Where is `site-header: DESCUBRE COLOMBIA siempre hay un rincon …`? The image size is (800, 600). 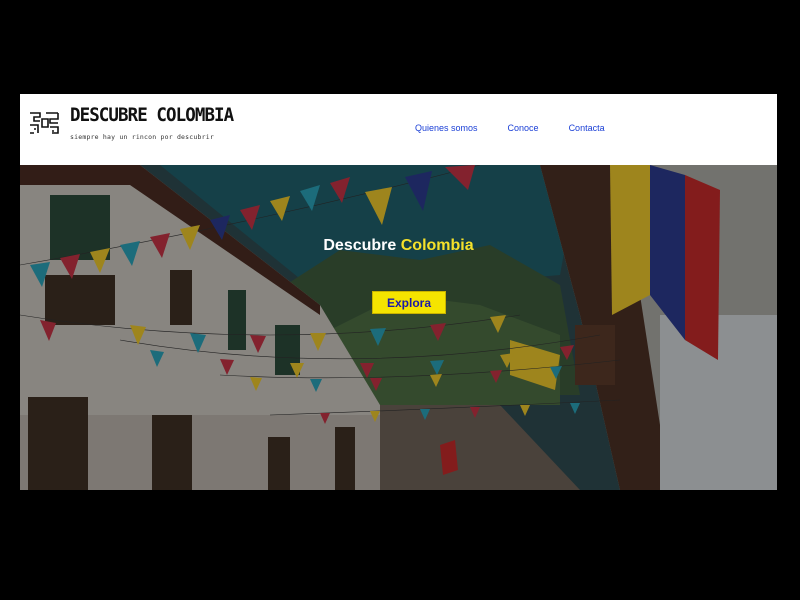 site-header: DESCUBRE COLOMBIA siempre hay un rincon … is located at coordinates (398, 129).